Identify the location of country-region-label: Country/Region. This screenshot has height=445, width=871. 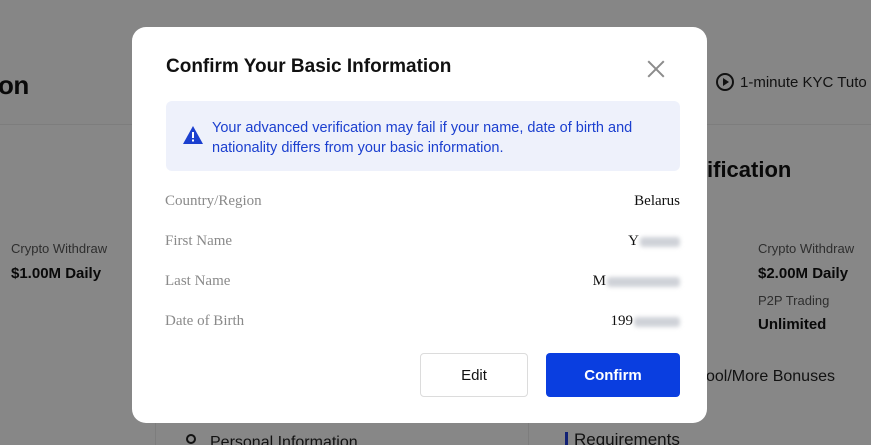
(213, 201).